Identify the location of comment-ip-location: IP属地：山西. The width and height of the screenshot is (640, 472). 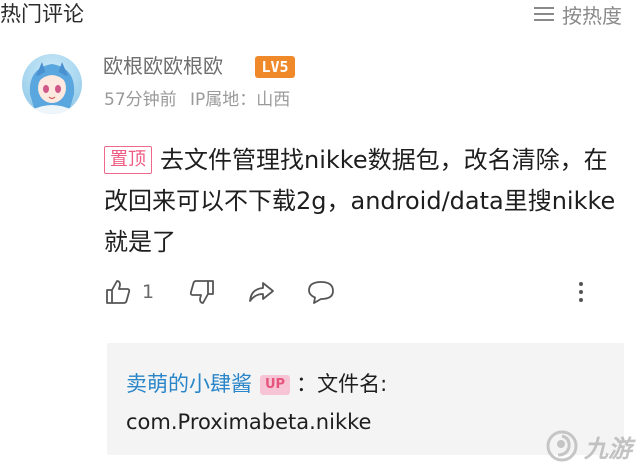
(240, 100).